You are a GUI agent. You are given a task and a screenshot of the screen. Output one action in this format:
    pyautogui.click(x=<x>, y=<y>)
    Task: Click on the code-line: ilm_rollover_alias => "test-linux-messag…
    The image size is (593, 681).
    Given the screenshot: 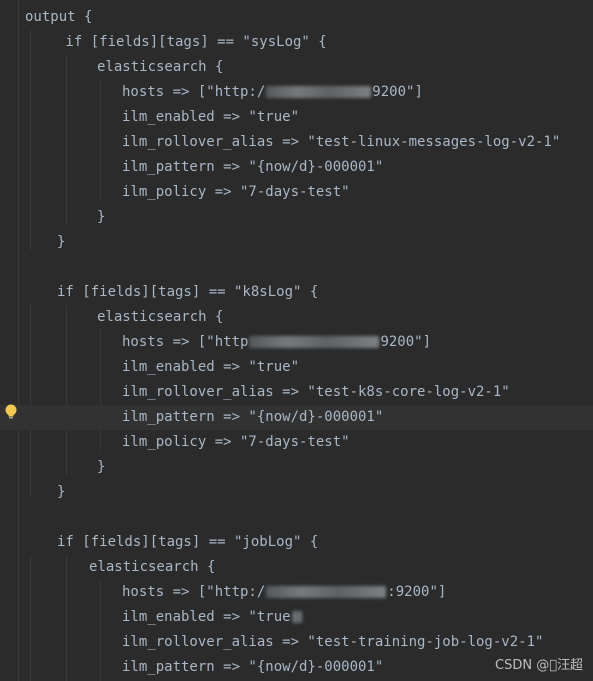 What is the action you would take?
    pyautogui.click(x=296, y=142)
    